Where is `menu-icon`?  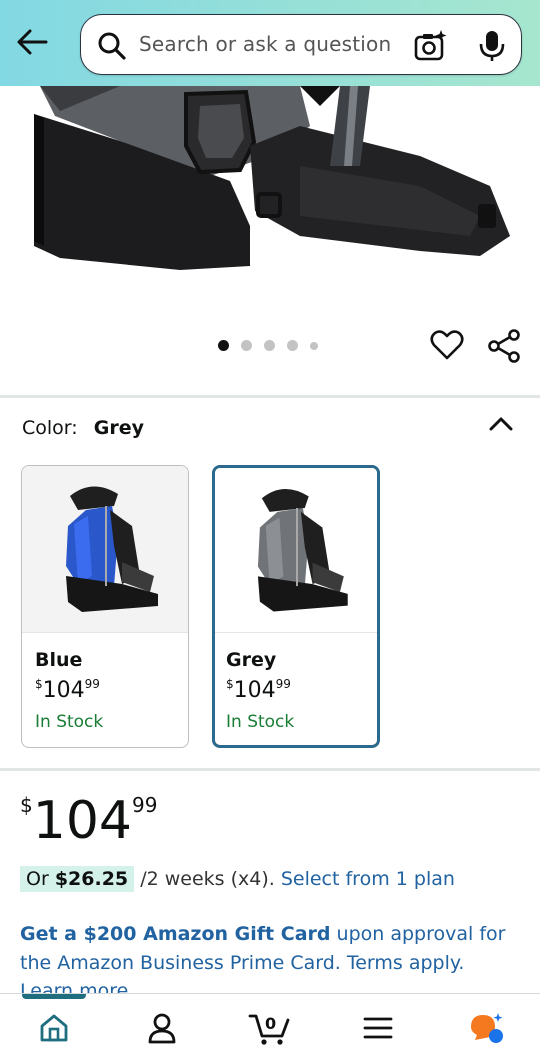 menu-icon is located at coordinates (378, 1028).